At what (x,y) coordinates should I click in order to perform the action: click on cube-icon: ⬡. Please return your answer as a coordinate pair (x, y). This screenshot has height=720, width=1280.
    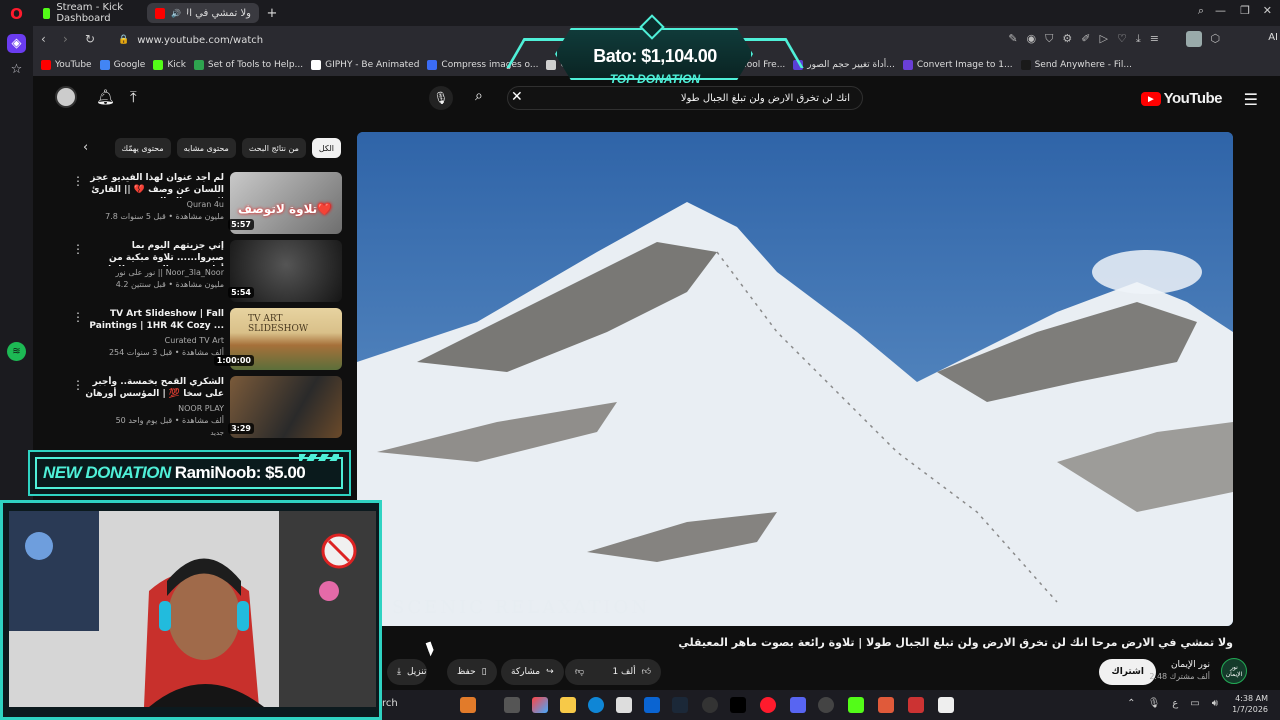
    Looking at the image, I should click on (1215, 39).